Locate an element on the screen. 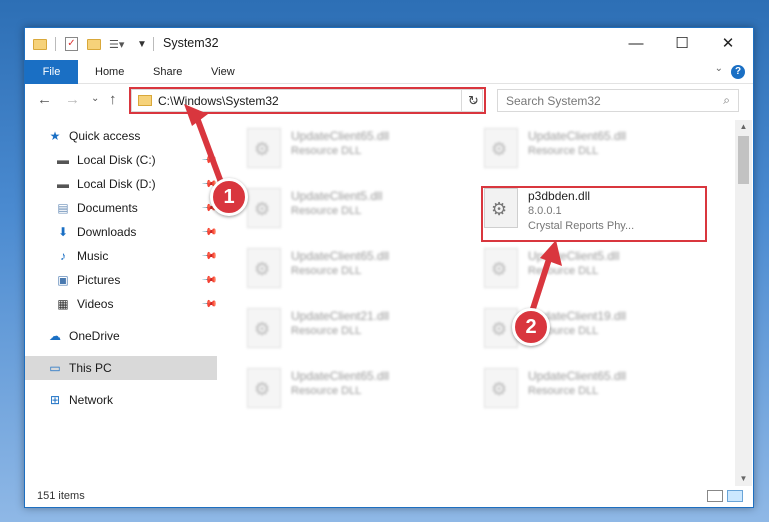 The image size is (769, 522). status-bar: 151 items is located at coordinates (389, 496).